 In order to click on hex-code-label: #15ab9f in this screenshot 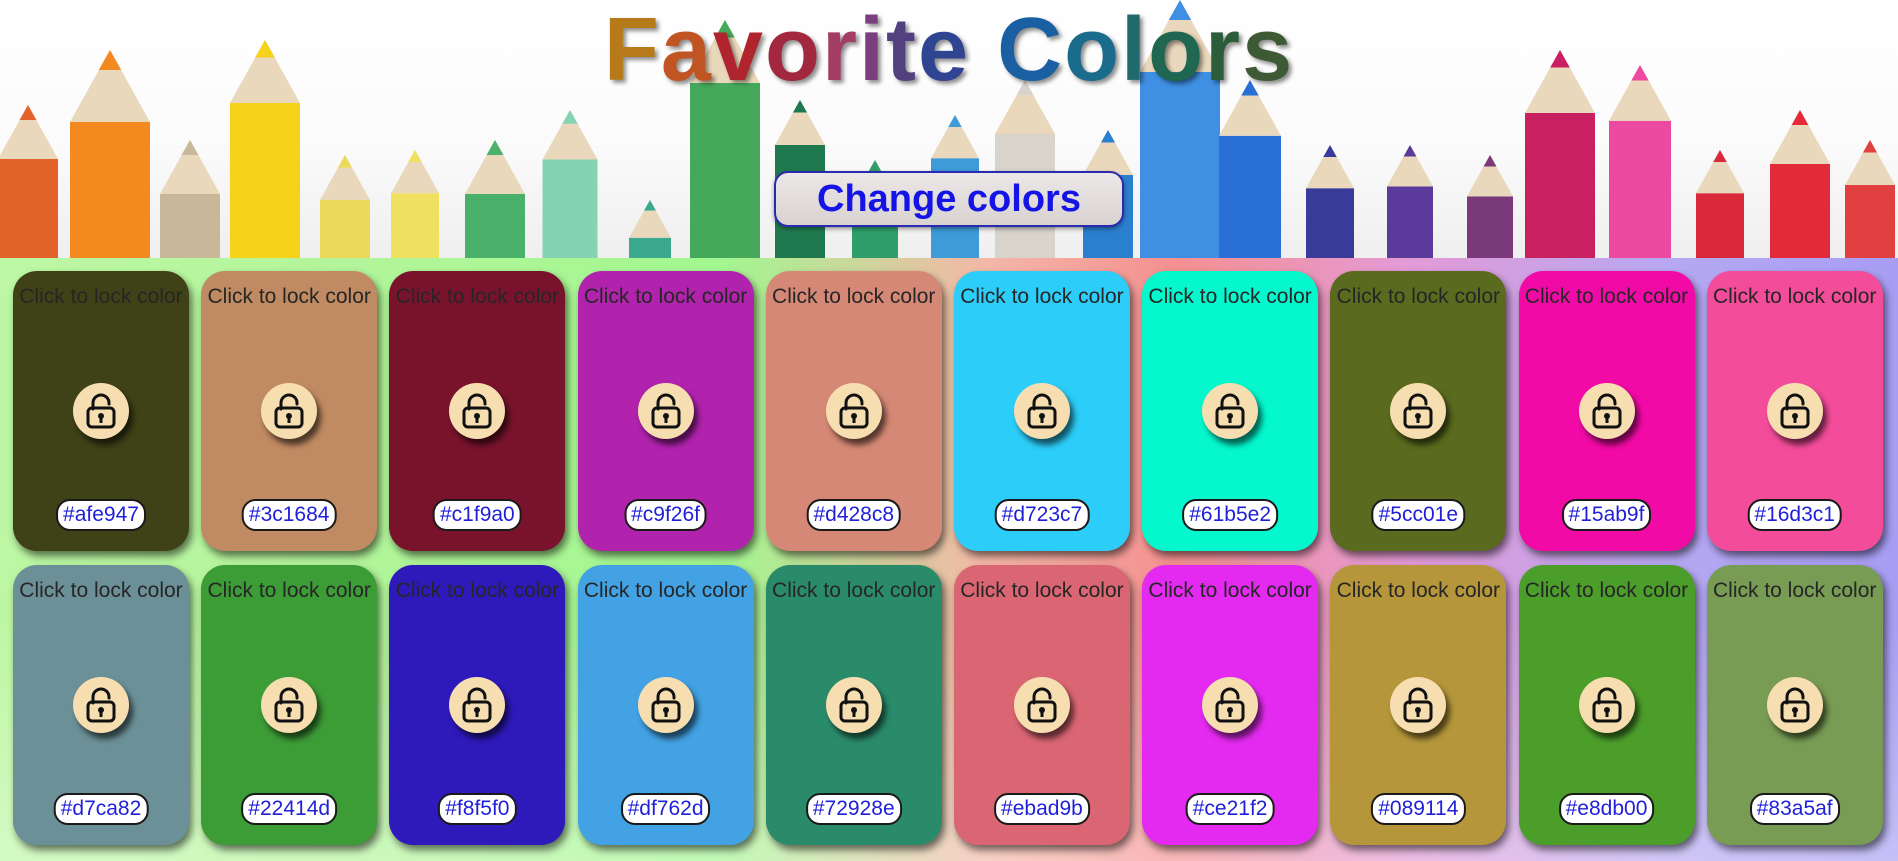, I will do `click(1606, 515)`.